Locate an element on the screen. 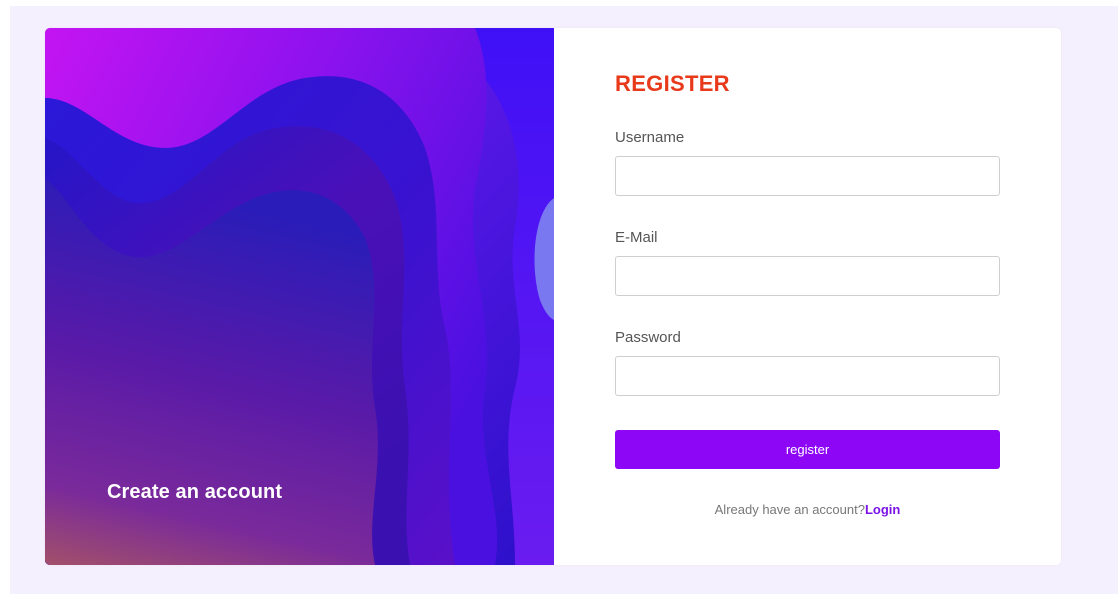 This screenshot has height=594, width=1118. create-account-caption: Create an account is located at coordinates (195, 492).